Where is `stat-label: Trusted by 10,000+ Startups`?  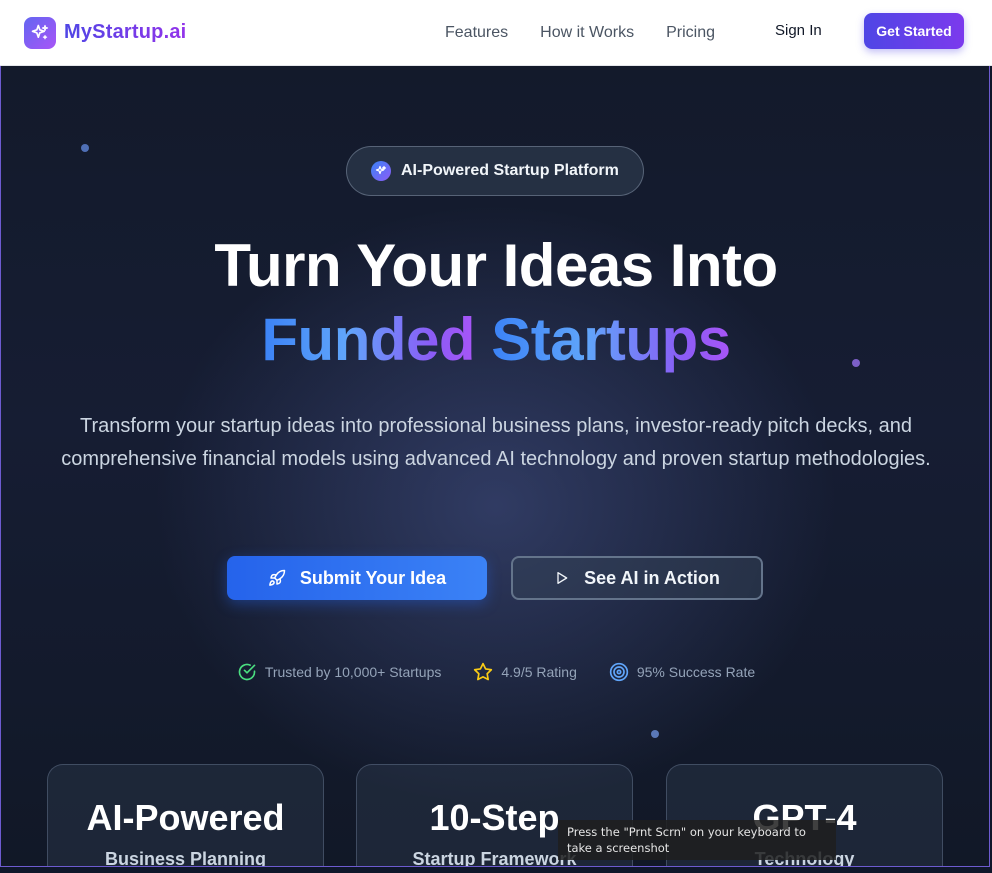 stat-label: Trusted by 10,000+ Startups is located at coordinates (353, 672).